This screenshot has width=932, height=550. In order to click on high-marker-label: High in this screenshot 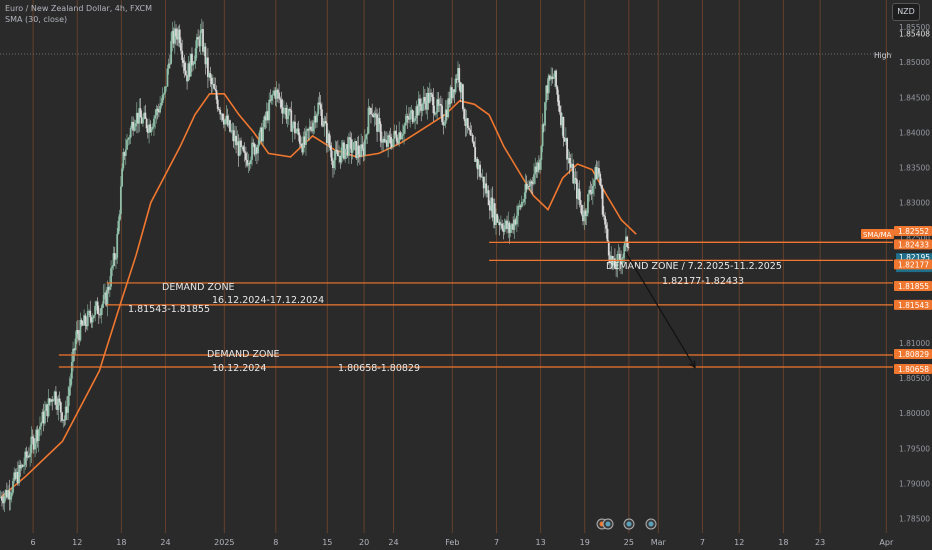, I will do `click(882, 55)`.